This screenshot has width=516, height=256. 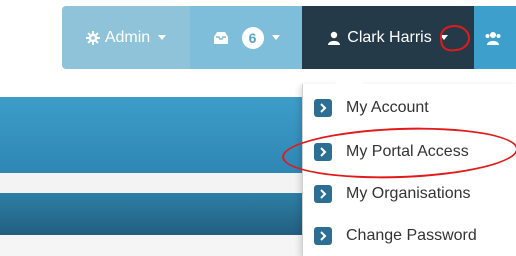 I want to click on user-name-label: Clark Harris, so click(x=389, y=37).